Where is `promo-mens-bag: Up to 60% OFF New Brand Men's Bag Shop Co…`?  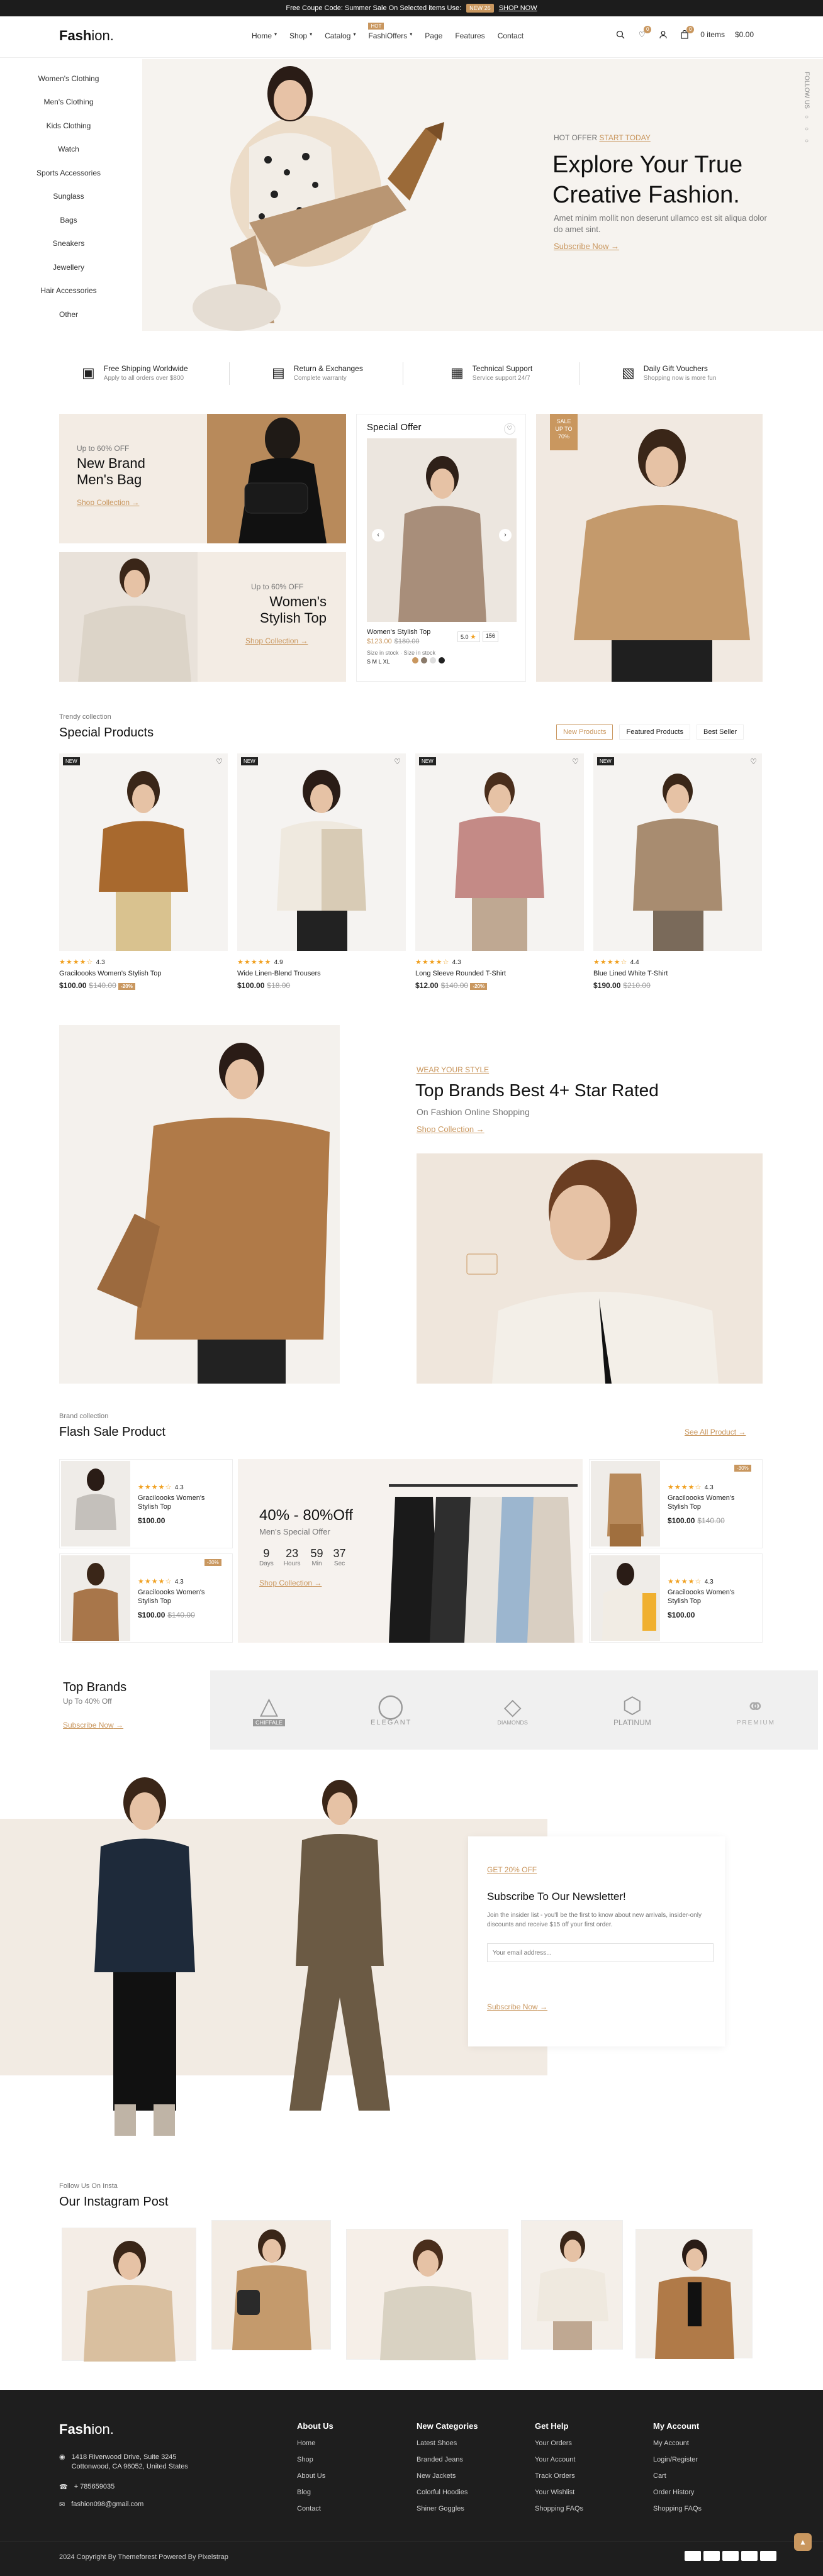
promo-mens-bag: Up to 60% OFF New Brand Men's Bag Shop Co… is located at coordinates (202, 478).